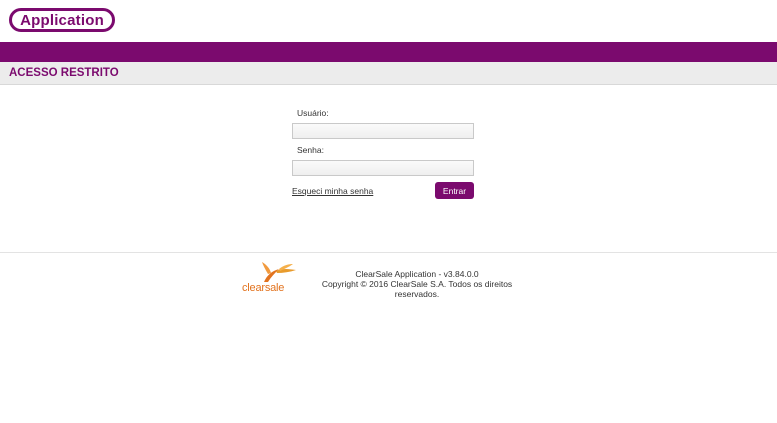 The image size is (777, 423). I want to click on footer-divider, so click(388, 252).